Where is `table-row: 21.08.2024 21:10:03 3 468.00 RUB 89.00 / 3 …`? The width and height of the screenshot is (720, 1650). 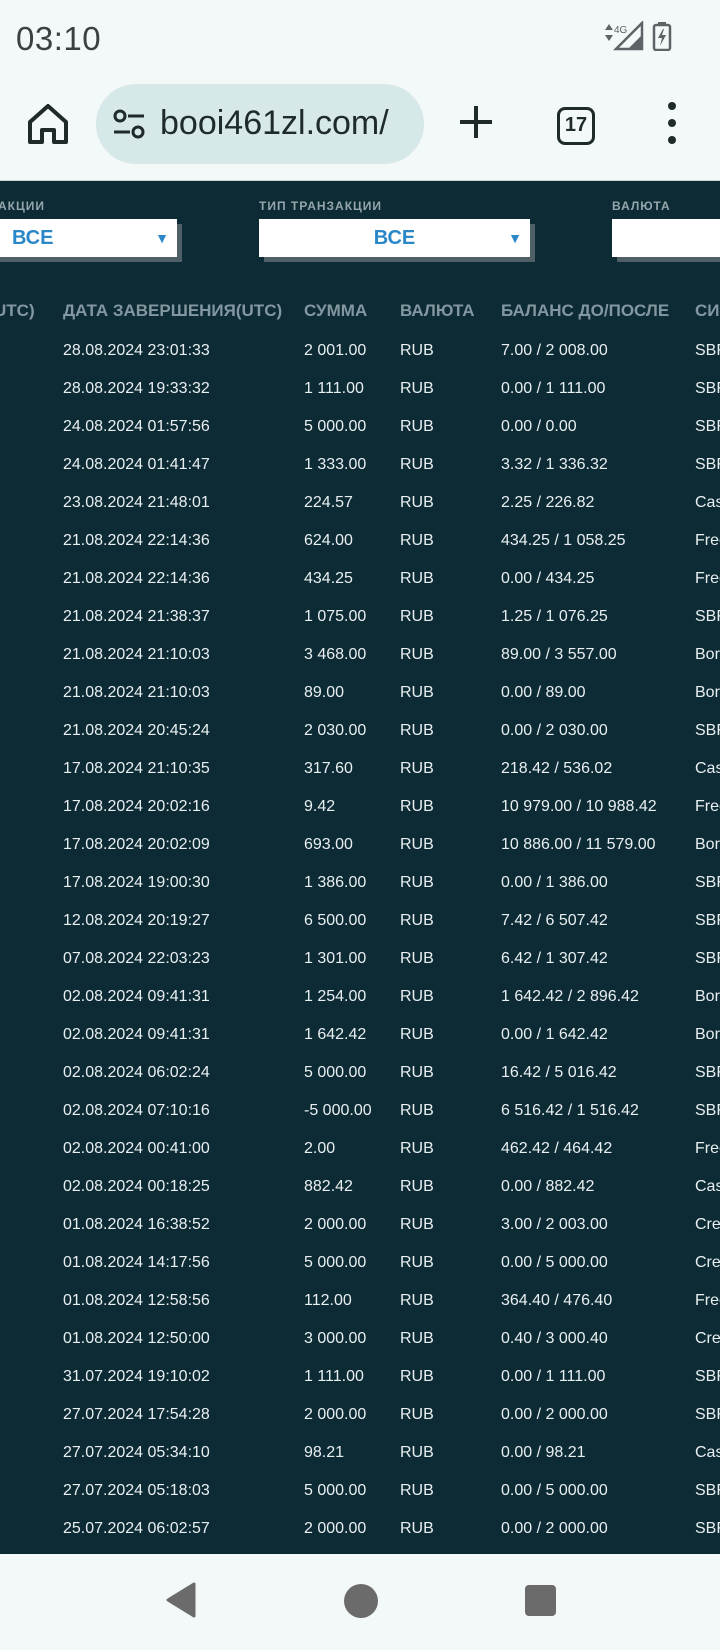
table-row: 21.08.2024 21:10:03 3 468.00 RUB 89.00 / 3 … is located at coordinates (360, 656).